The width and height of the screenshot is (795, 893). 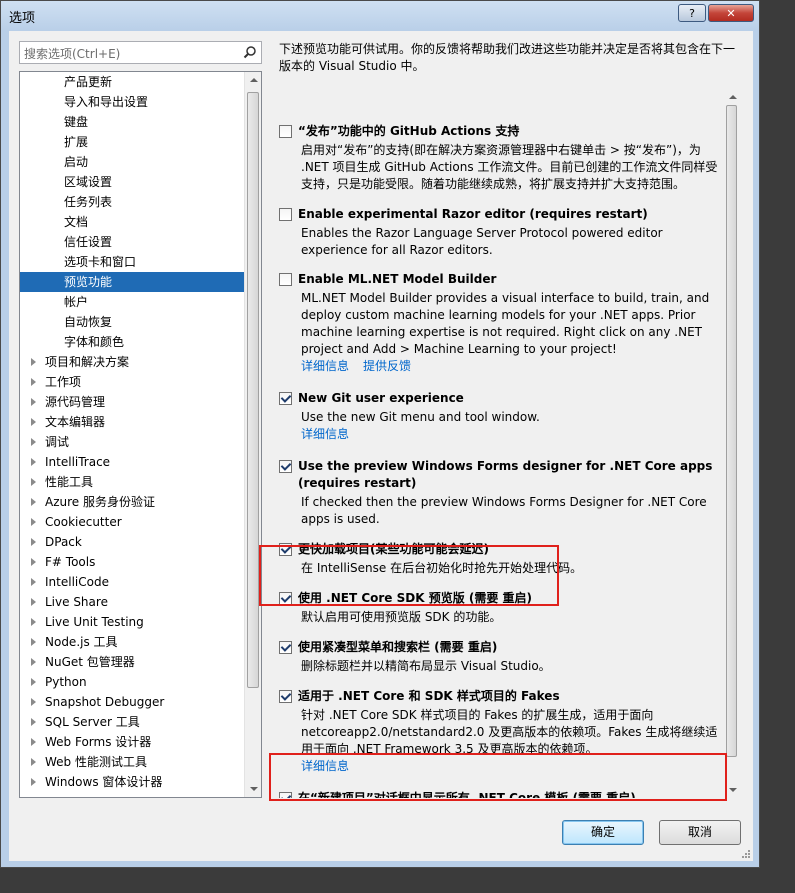 What do you see at coordinates (132, 322) in the screenshot?
I see `tree-item: 自动恢复` at bounding box center [132, 322].